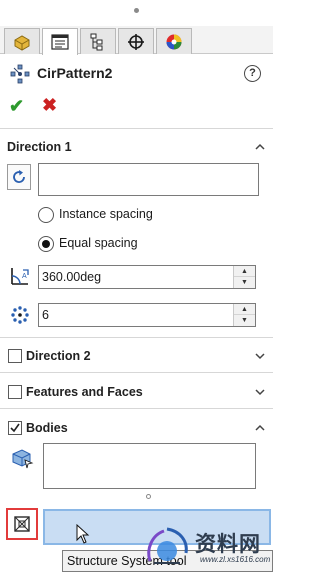 This screenshot has width=320, height=575. I want to click on instances-value: 6, so click(45, 315).